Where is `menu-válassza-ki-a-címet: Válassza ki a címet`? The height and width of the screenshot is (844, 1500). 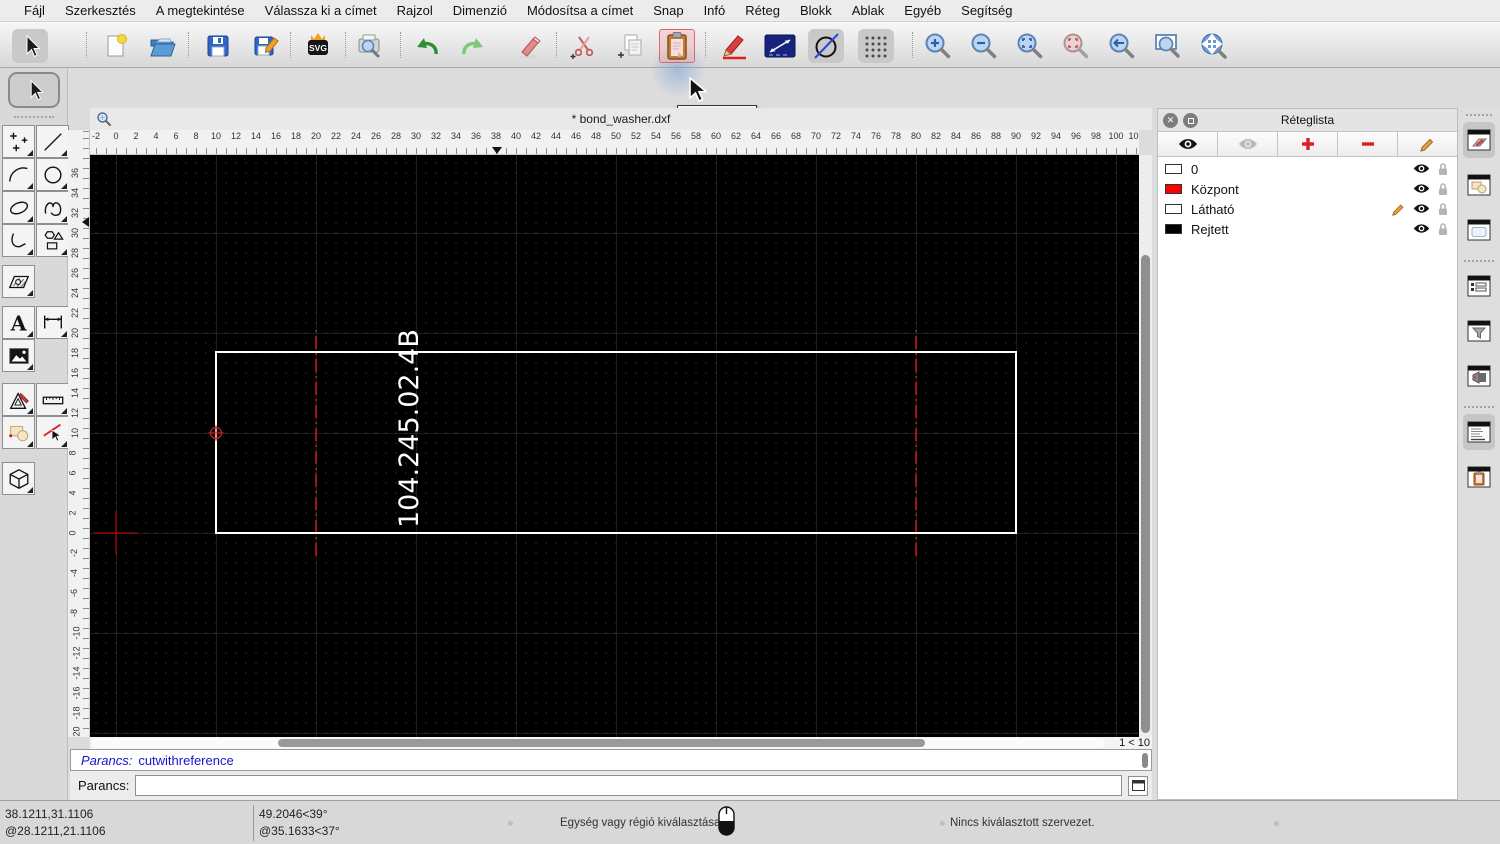
menu-válassza-ki-a-címet: Válassza ki a címet is located at coordinates (321, 10).